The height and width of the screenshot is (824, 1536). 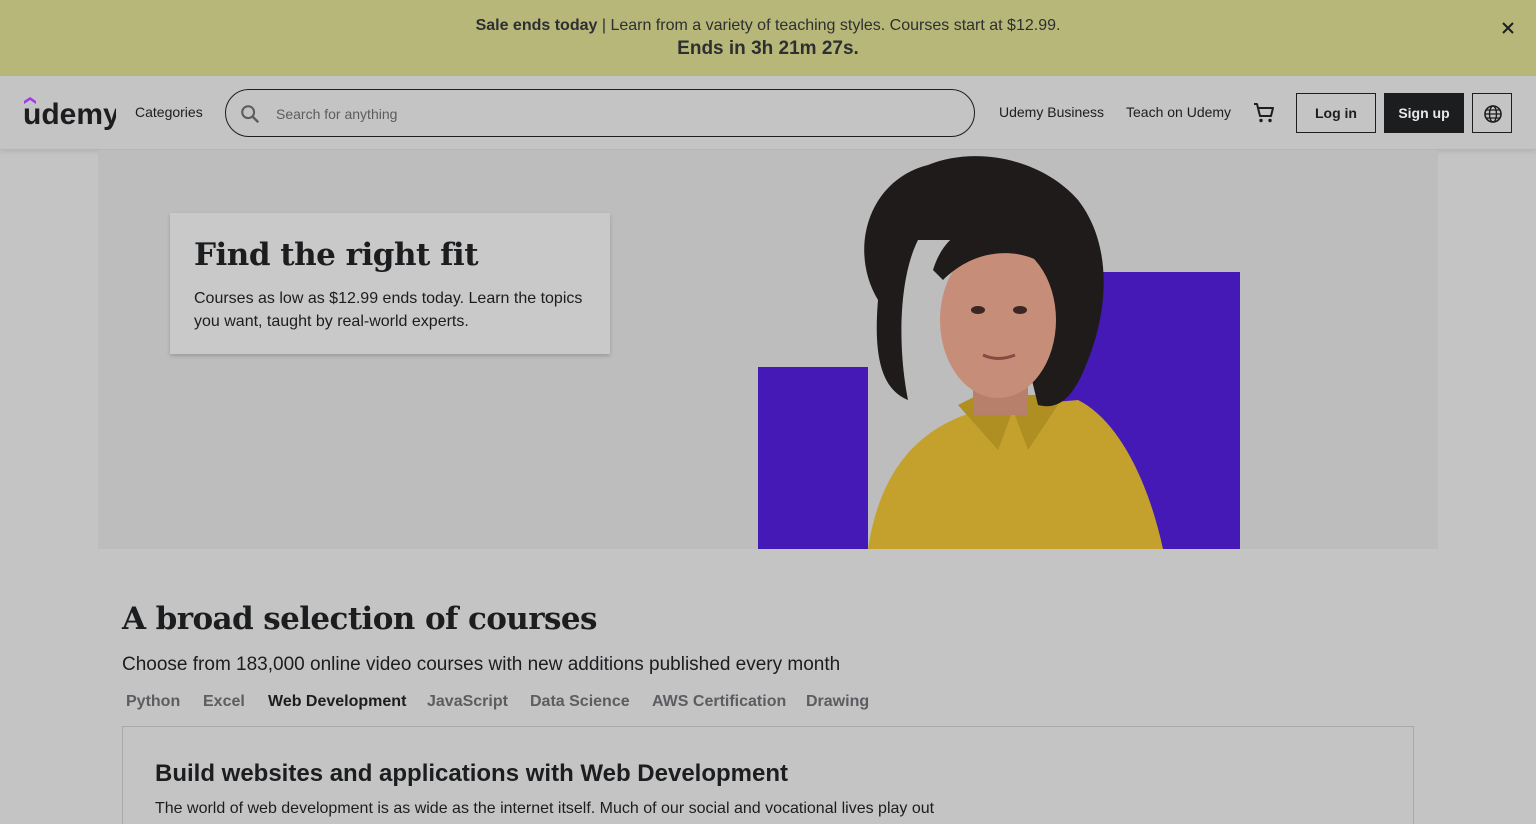 What do you see at coordinates (1051, 112) in the screenshot?
I see `udemy-business-link: Udemy Business` at bounding box center [1051, 112].